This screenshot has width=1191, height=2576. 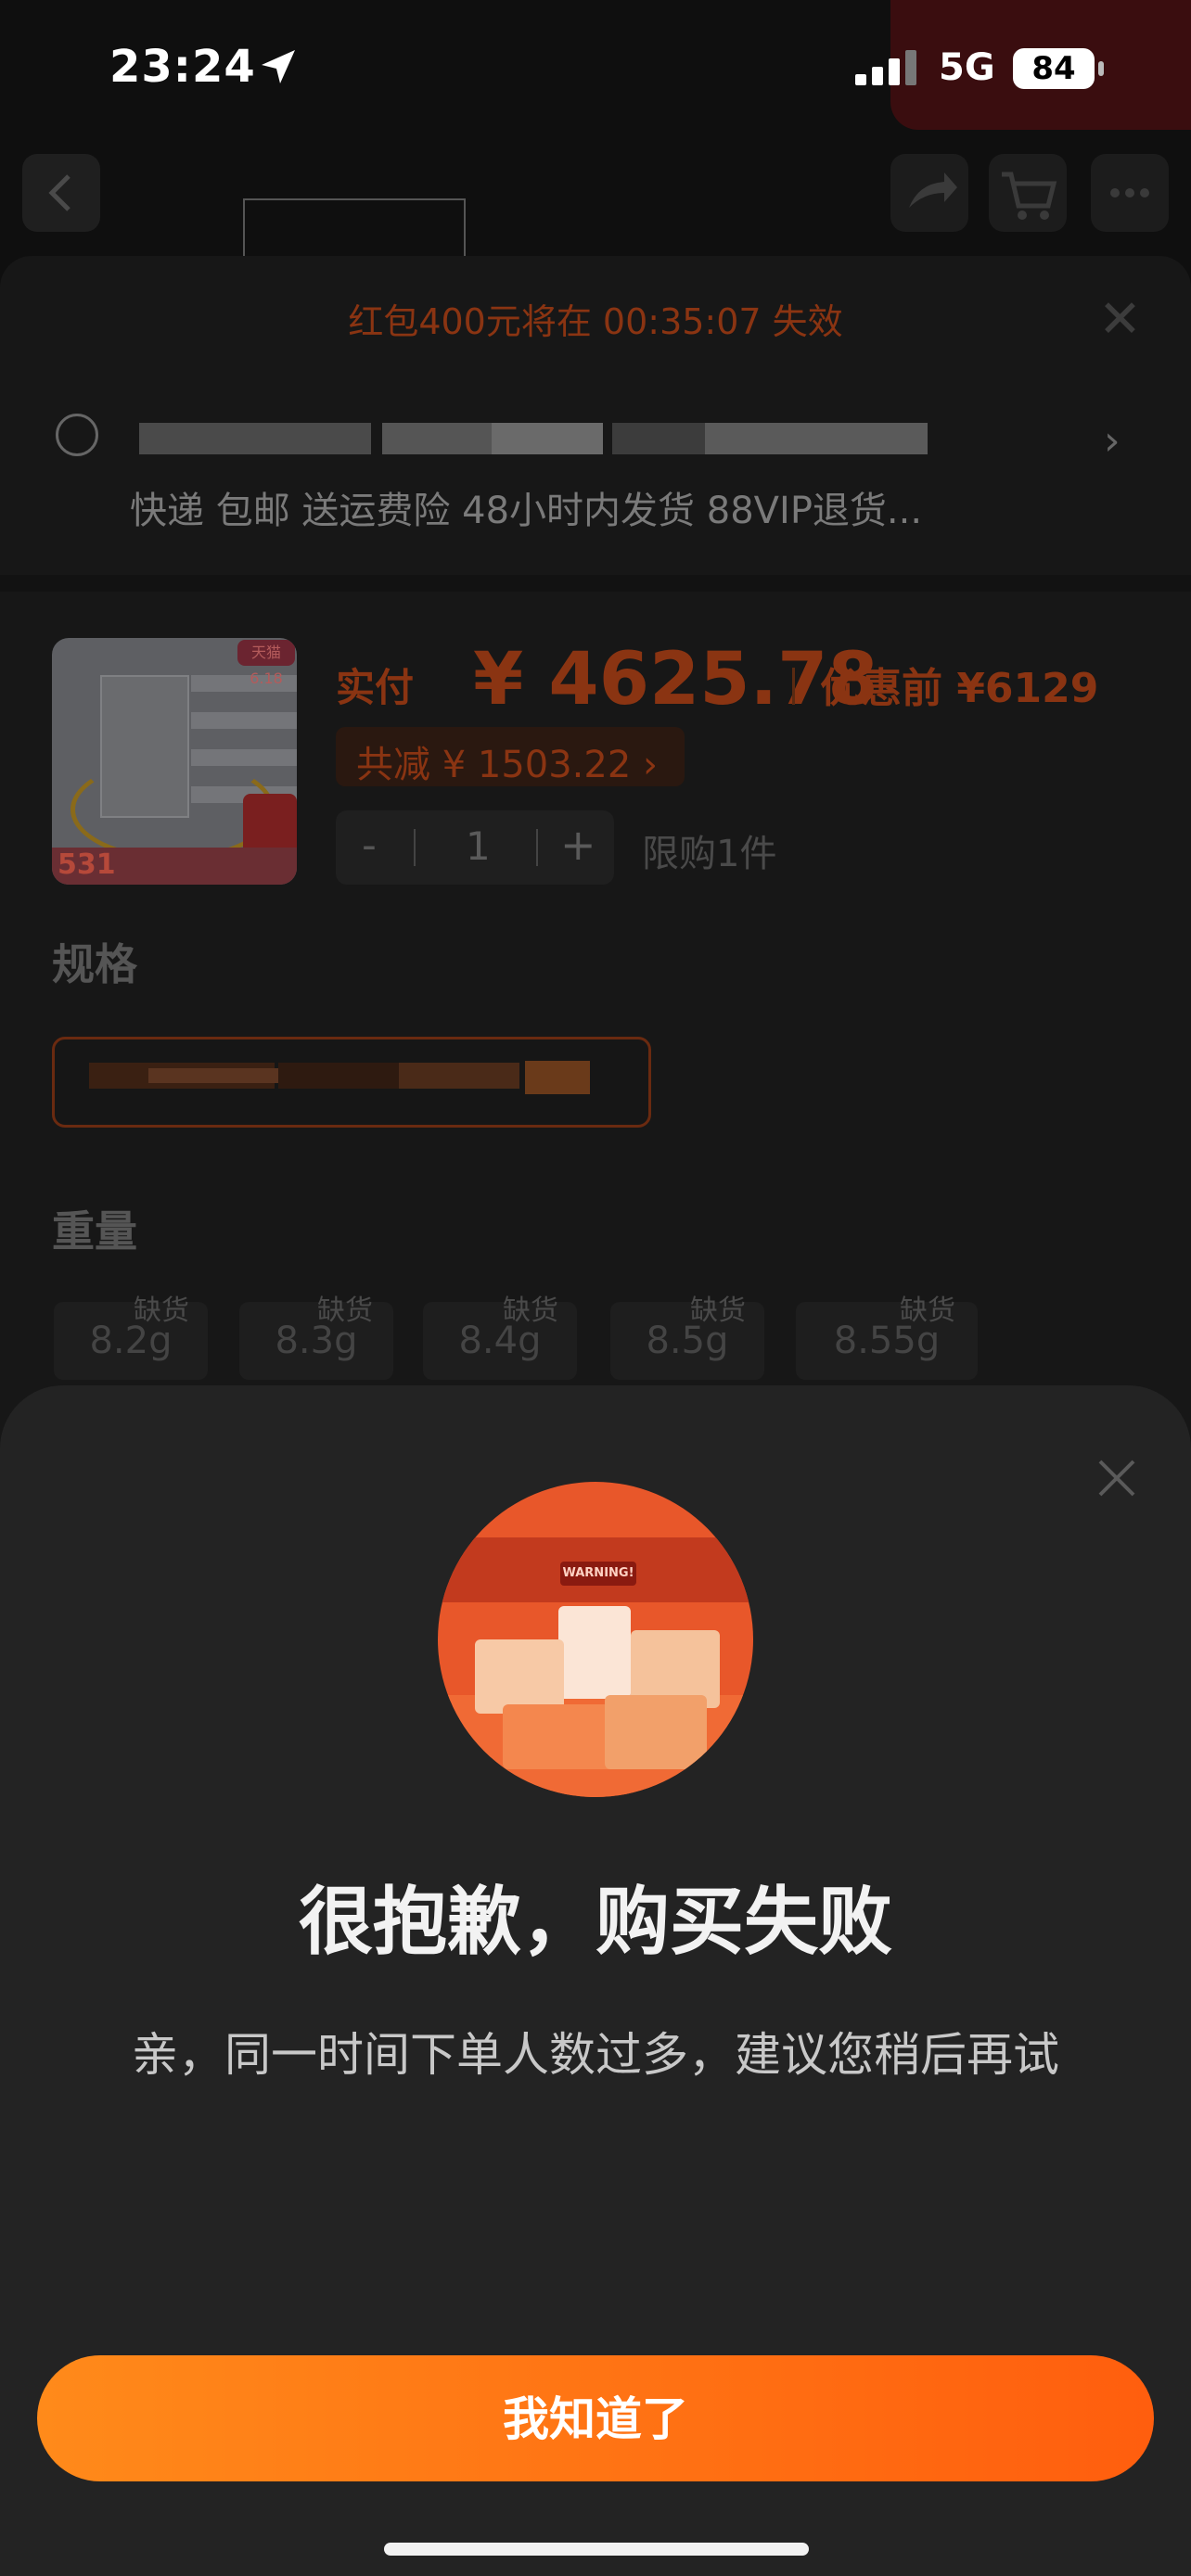 I want to click on home-indicator, so click(x=597, y=2549).